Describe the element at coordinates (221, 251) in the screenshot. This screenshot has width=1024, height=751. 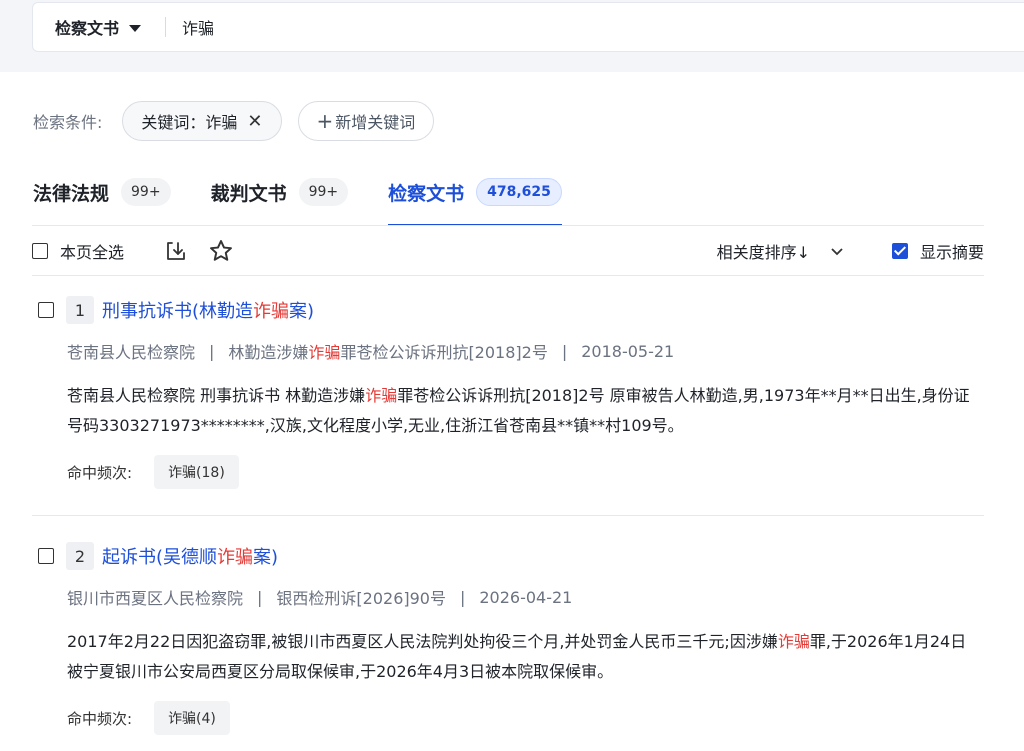
I see `star-icon` at that location.